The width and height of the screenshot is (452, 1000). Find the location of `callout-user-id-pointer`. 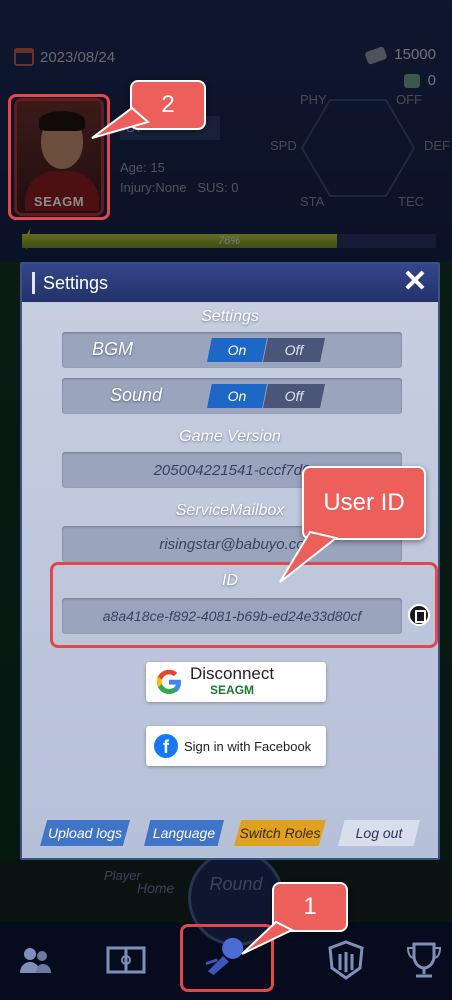

callout-user-id-pointer is located at coordinates (309, 556).